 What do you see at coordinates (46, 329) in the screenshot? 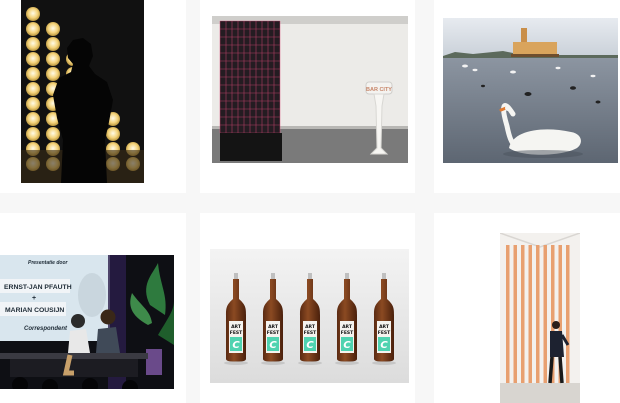
I see `svg-text: Correspondent` at bounding box center [46, 329].